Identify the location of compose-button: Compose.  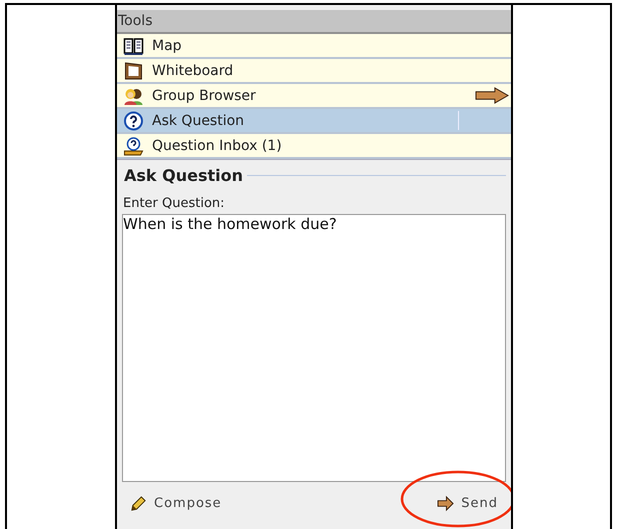
(176, 503).